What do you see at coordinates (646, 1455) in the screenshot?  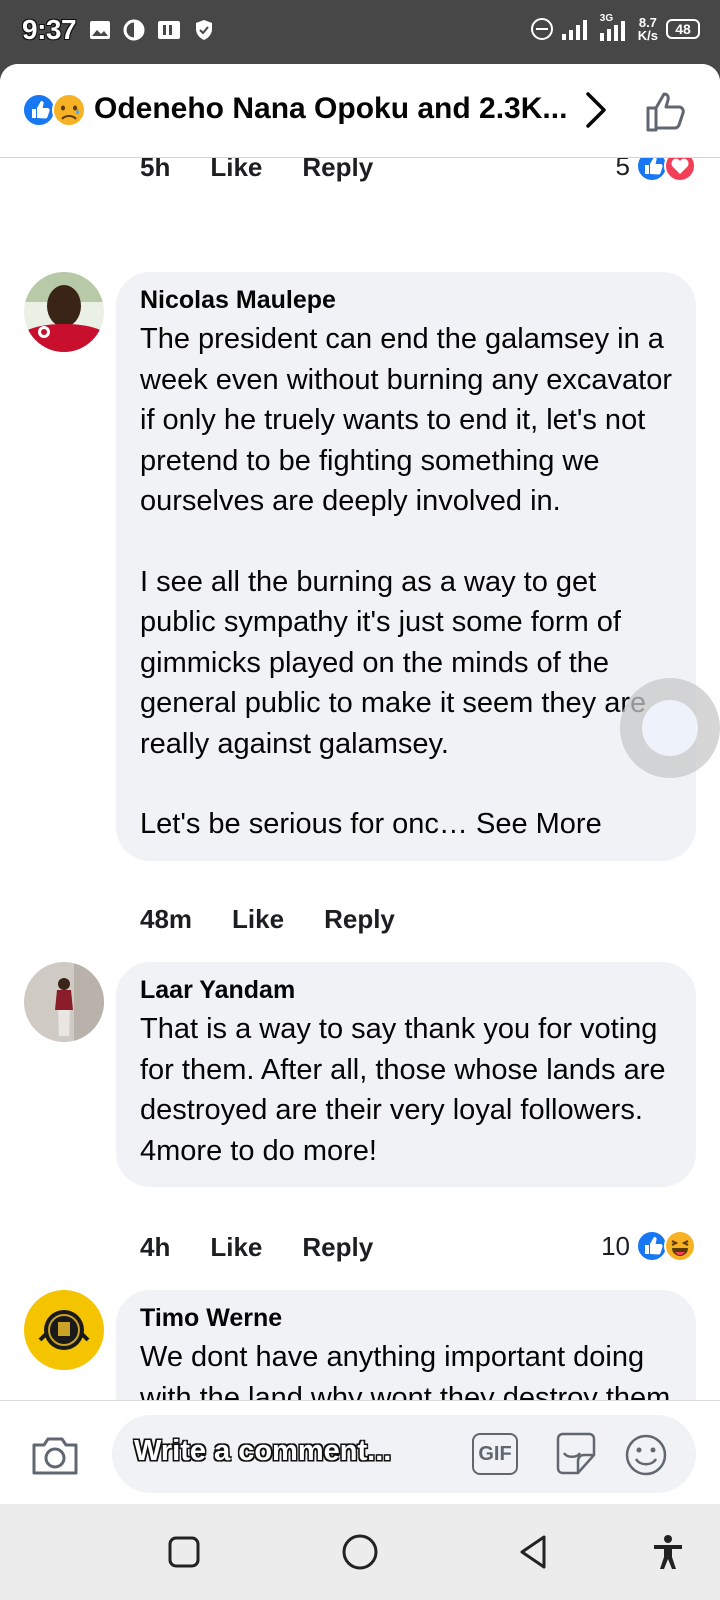 I see `emoji-icon` at bounding box center [646, 1455].